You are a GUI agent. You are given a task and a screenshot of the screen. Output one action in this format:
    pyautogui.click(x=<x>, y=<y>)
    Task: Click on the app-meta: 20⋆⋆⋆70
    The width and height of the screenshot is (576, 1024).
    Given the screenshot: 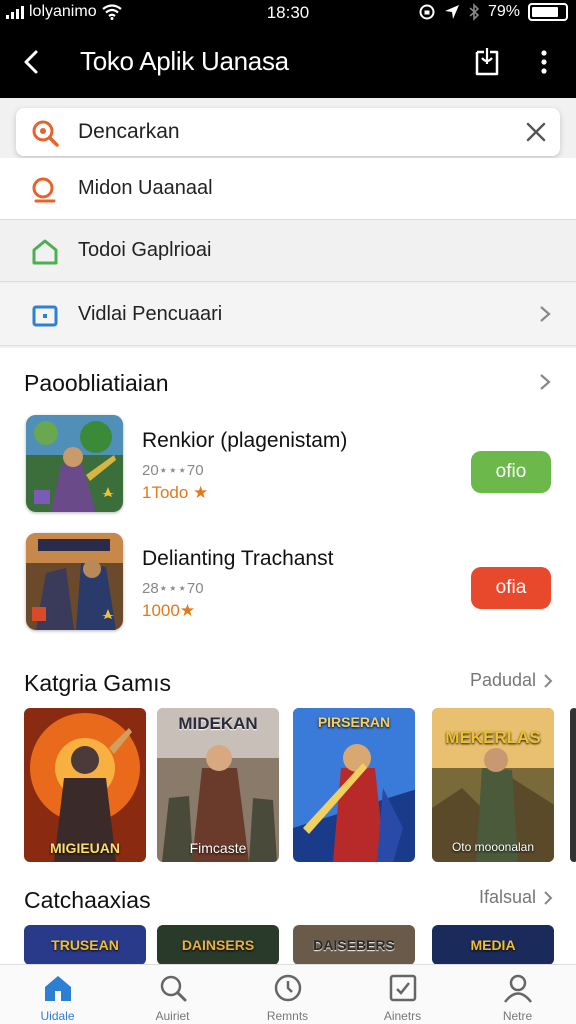 What is the action you would take?
    pyautogui.click(x=173, y=470)
    